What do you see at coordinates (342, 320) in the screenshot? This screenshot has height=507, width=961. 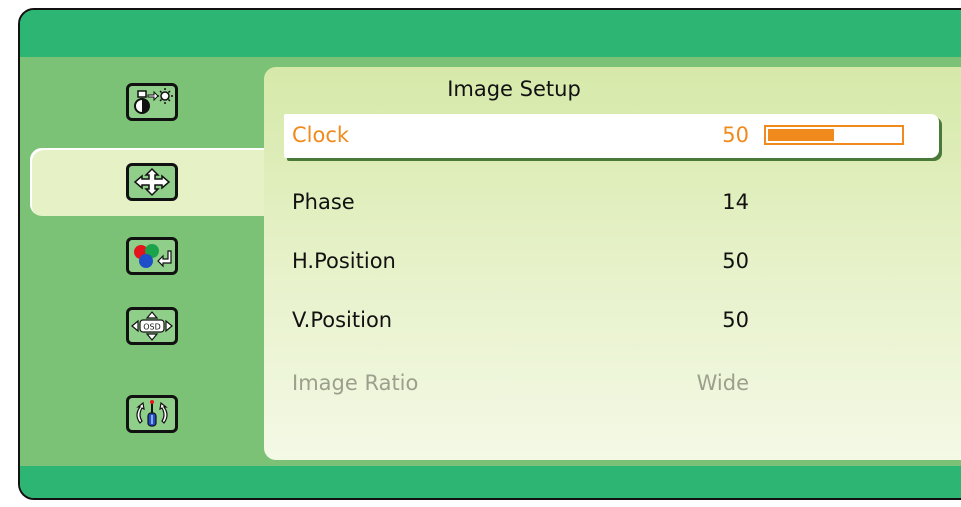 I see `menu-item-label: V.Position` at bounding box center [342, 320].